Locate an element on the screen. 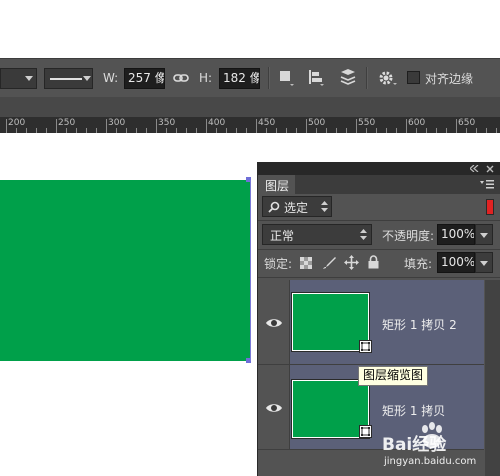 Image resolution: width=500 pixels, height=476 pixels. height-field: 182 像素 is located at coordinates (239, 78).